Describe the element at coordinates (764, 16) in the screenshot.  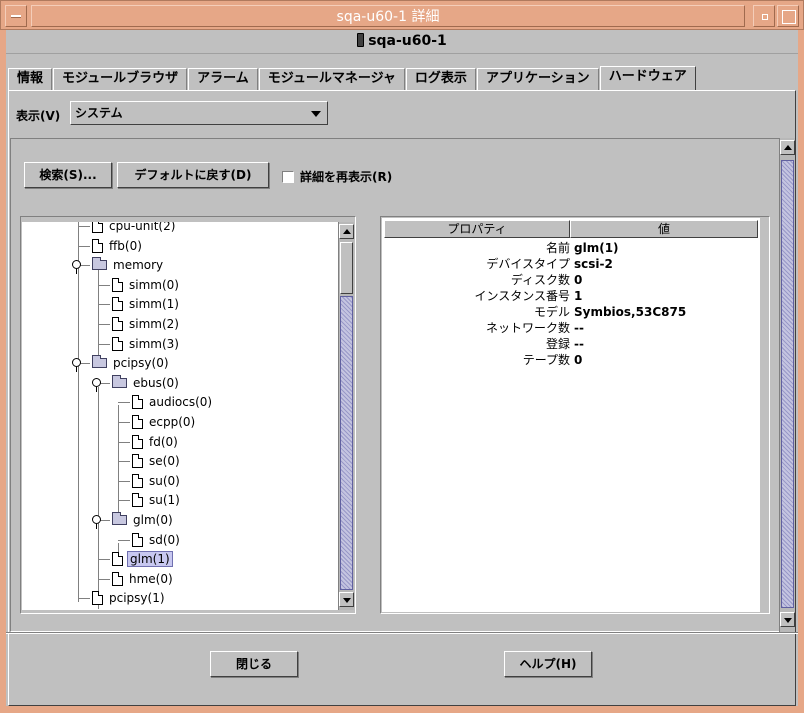
I see `minimize-button` at that location.